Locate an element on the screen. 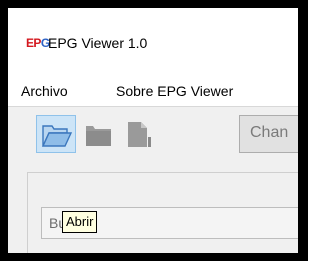 This screenshot has width=320, height=261. logo-letter-p: P is located at coordinates (37, 43).